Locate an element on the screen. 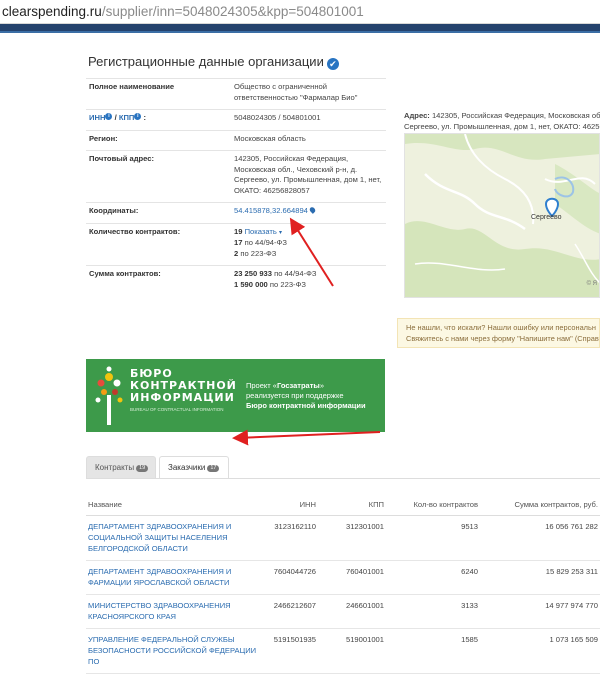 Image resolution: width=600 pixels, height=674 pixels. customer-contract-count: 6240 is located at coordinates (433, 577).